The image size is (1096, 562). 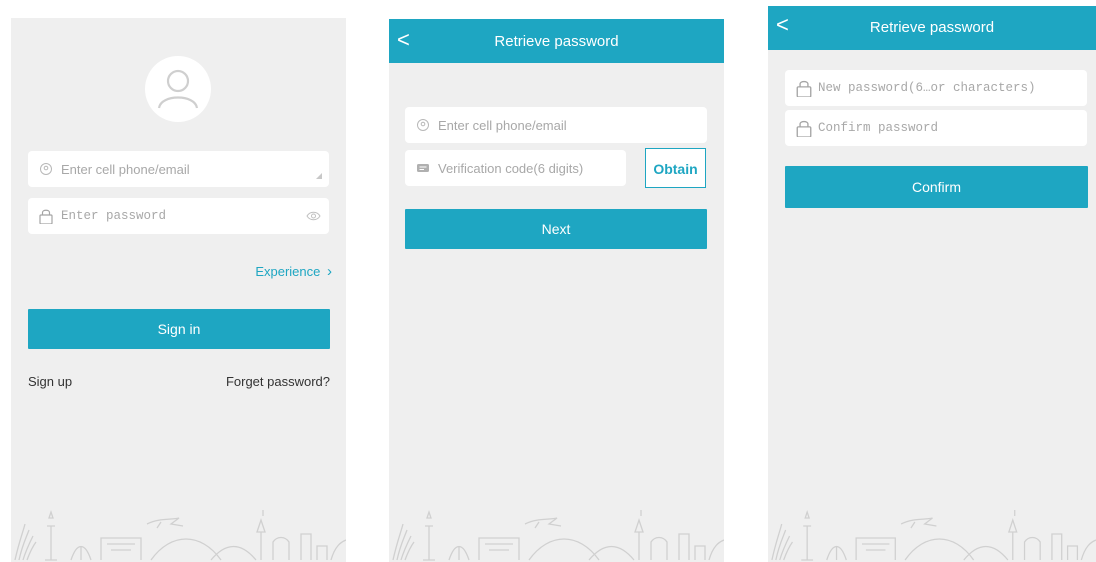 What do you see at coordinates (675, 168) in the screenshot?
I see `obtain-code-button: Obtain` at bounding box center [675, 168].